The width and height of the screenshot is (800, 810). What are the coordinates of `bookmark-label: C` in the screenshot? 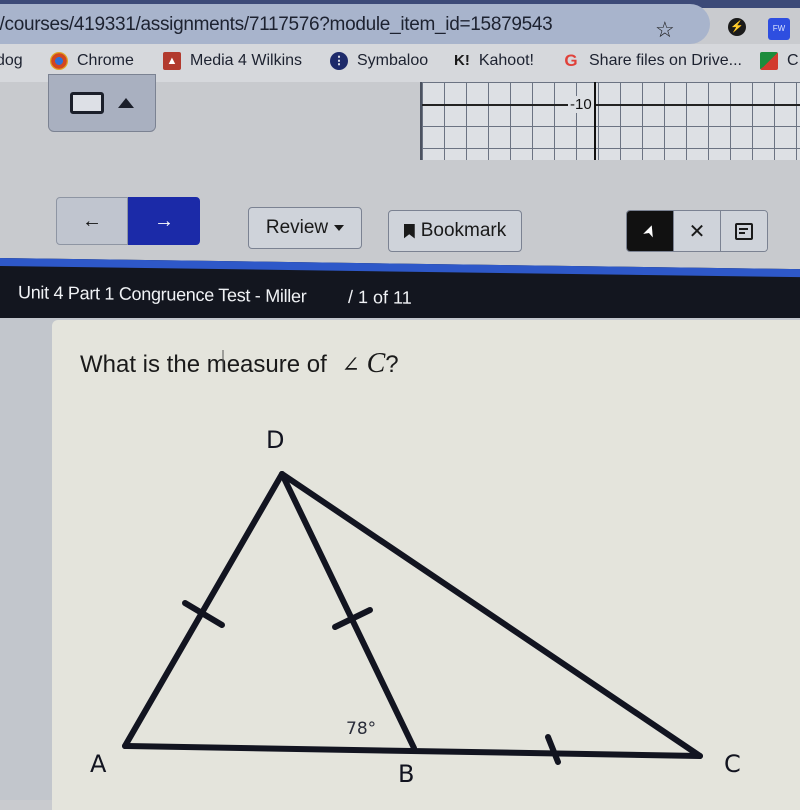 It's located at (793, 60).